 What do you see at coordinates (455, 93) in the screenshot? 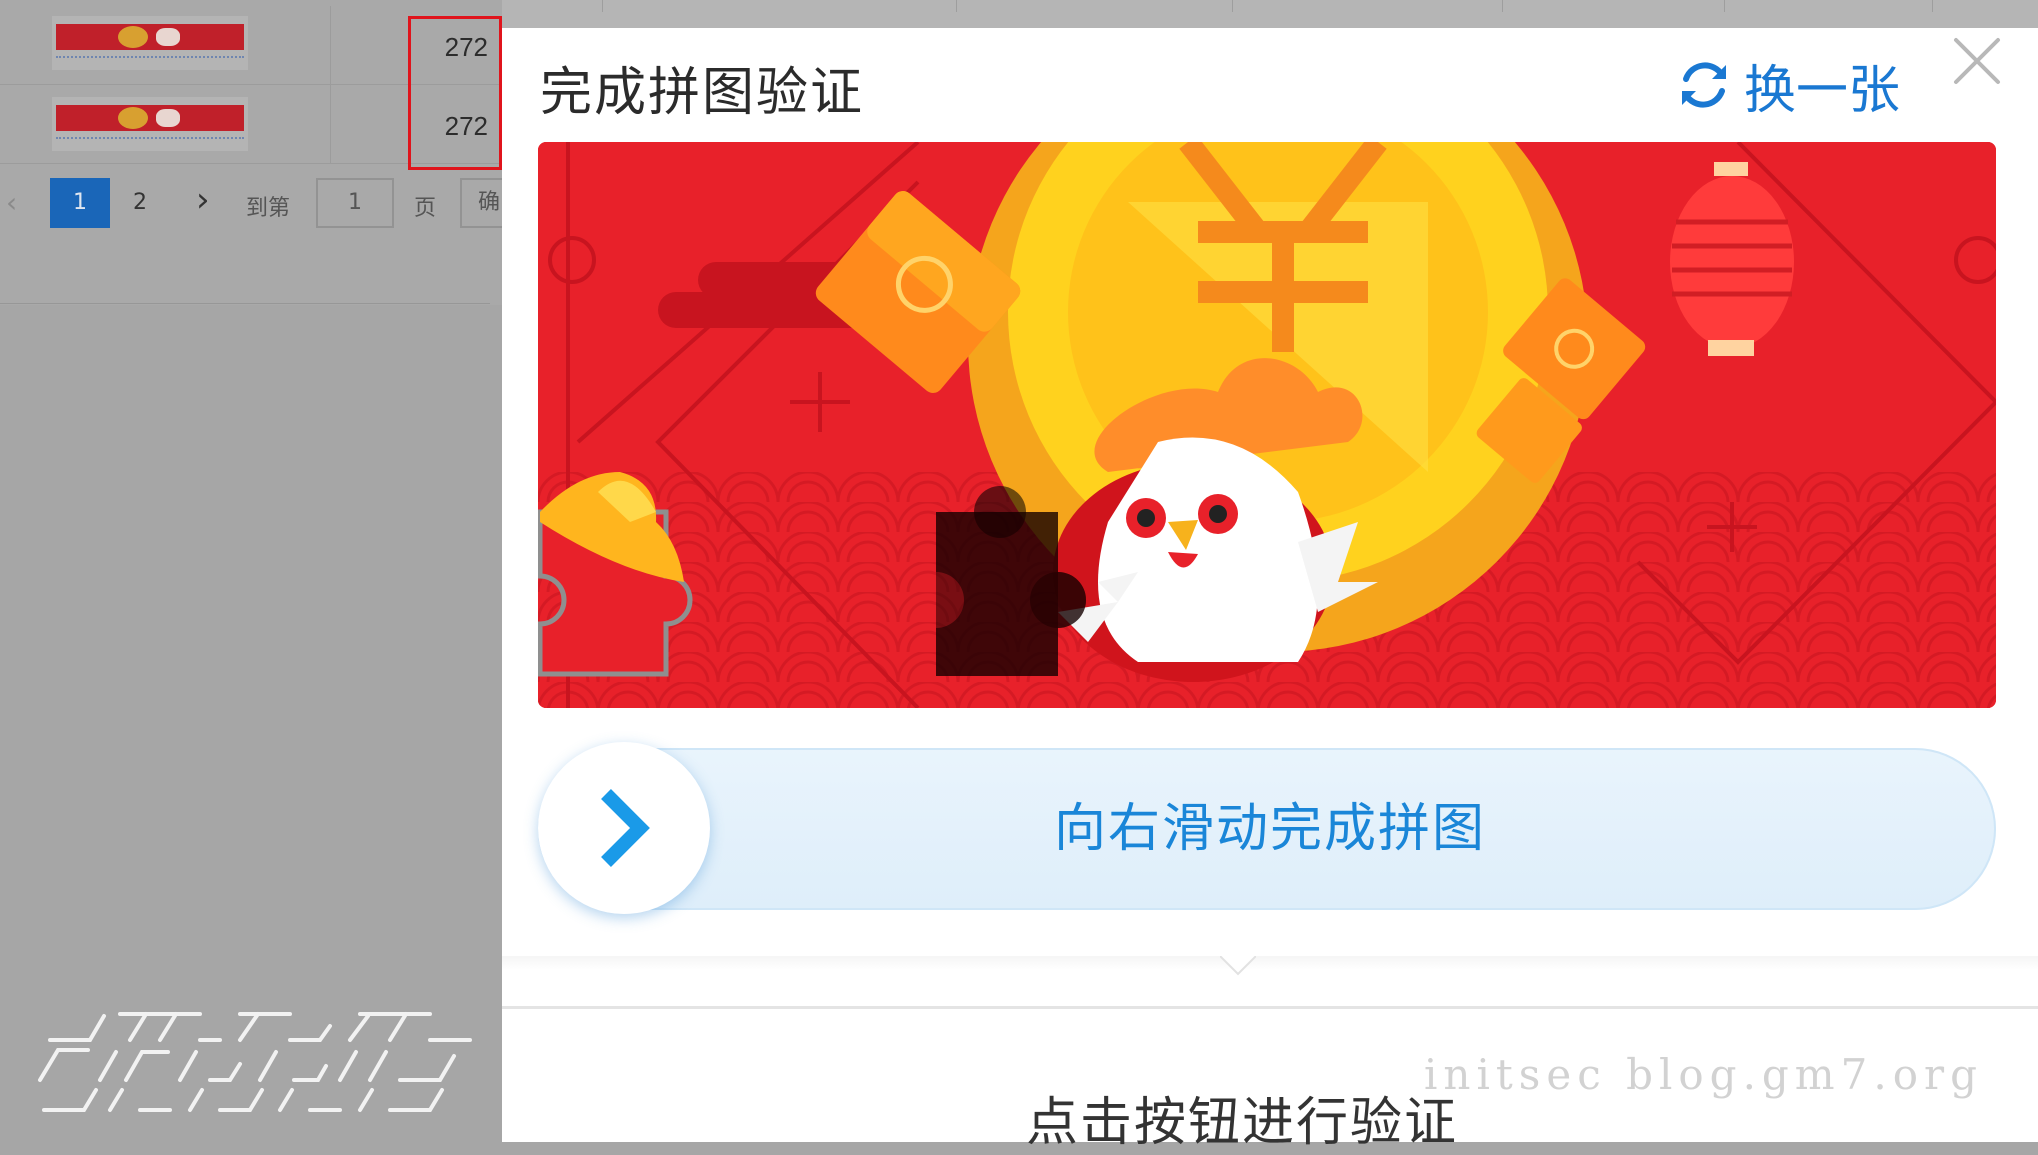
I see `highlight-box` at bounding box center [455, 93].